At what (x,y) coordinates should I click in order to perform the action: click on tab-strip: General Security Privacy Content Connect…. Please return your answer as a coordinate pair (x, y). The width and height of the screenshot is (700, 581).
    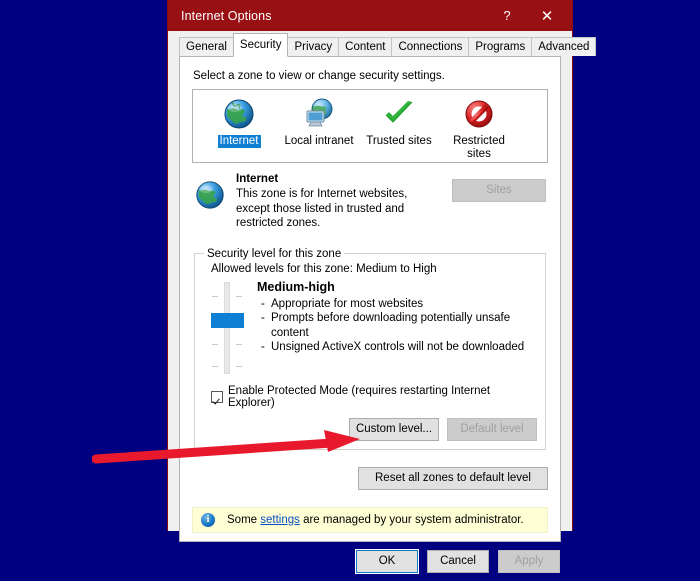
    Looking at the image, I should click on (382, 44).